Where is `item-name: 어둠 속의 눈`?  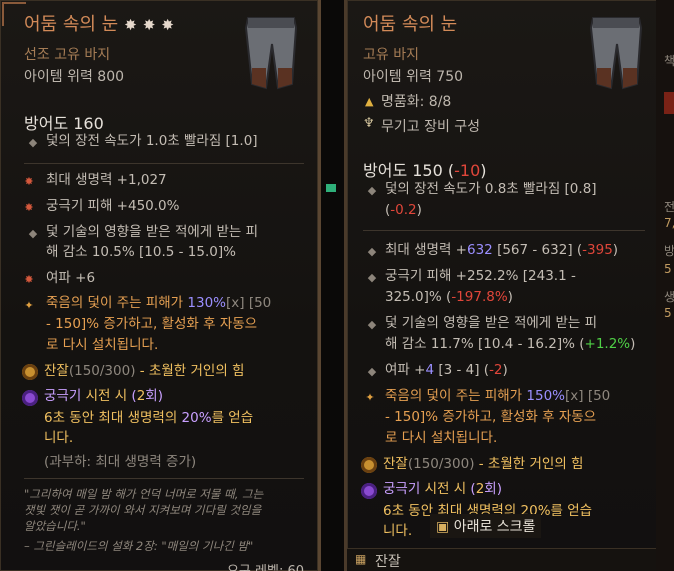
item-name: 어둠 속의 눈 is located at coordinates (410, 24).